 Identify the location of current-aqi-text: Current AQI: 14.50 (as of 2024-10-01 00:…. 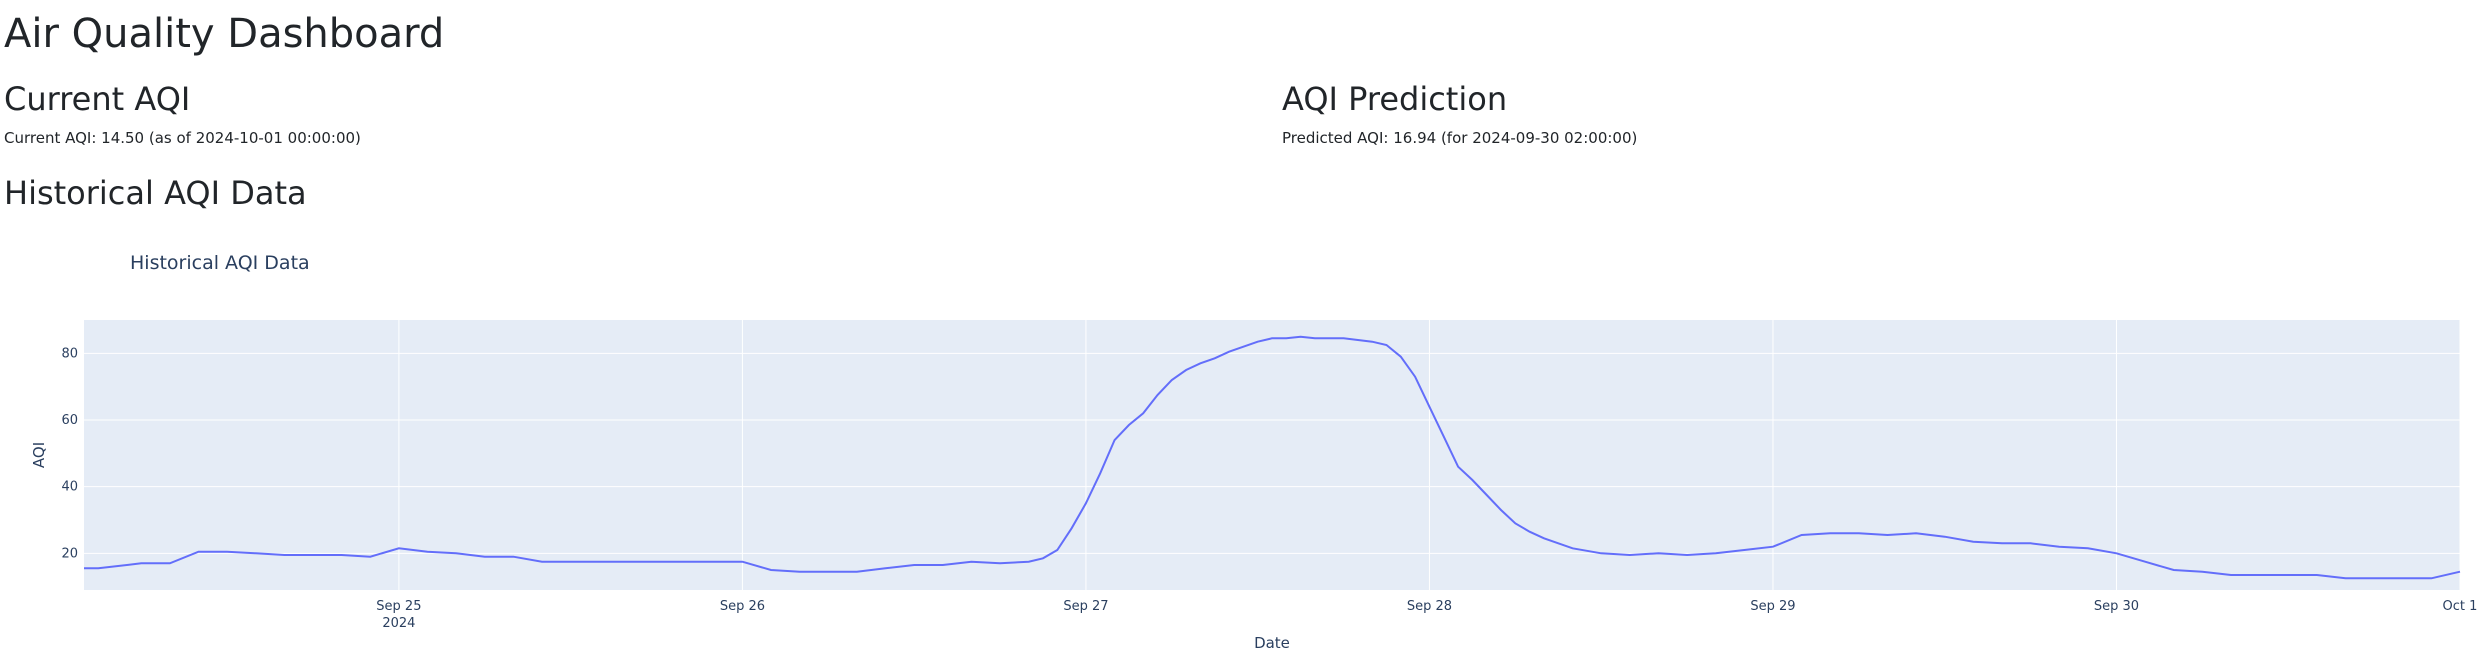
(182, 138).